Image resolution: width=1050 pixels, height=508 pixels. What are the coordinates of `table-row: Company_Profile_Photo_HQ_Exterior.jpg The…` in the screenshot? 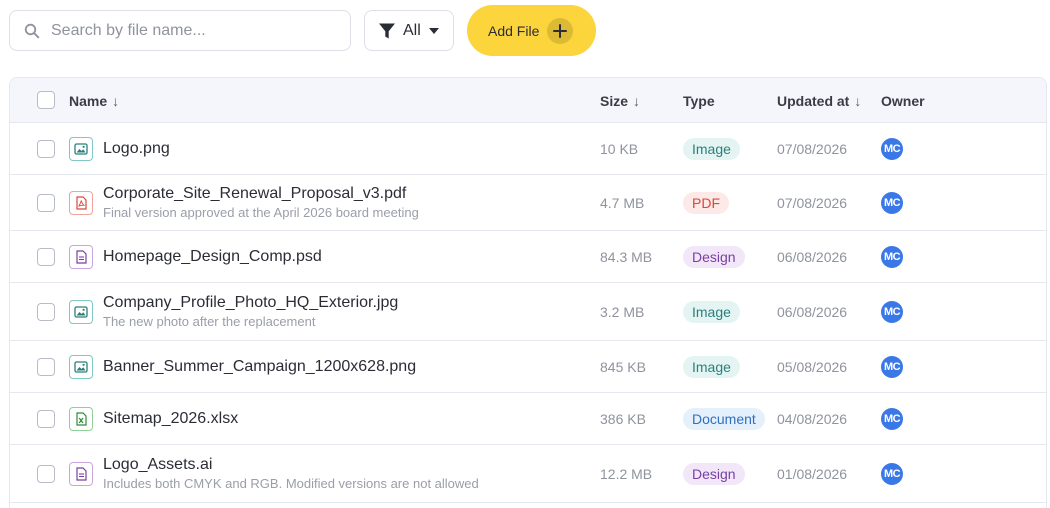 It's located at (528, 312).